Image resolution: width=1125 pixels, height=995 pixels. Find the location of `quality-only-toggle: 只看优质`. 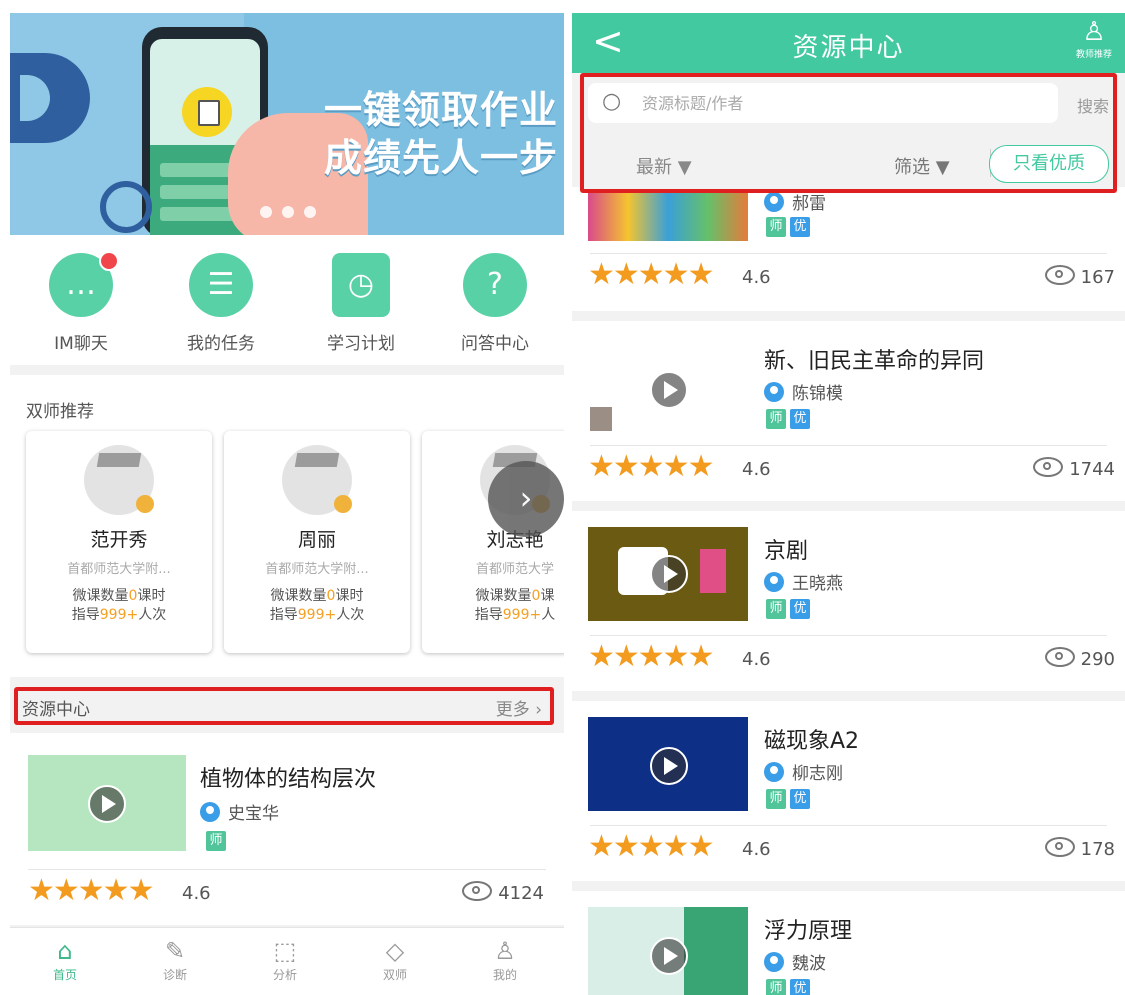

quality-only-toggle: 只看优质 is located at coordinates (1049, 164).